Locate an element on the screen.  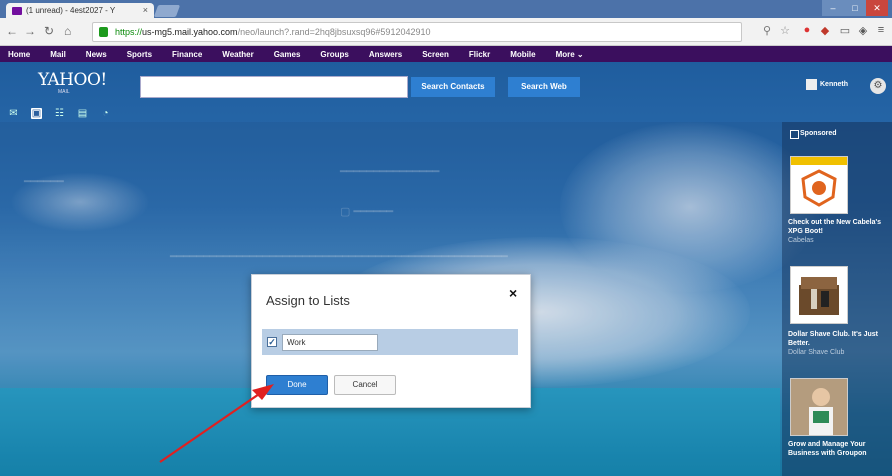
user-name: Kenneth is located at coordinates (834, 84).